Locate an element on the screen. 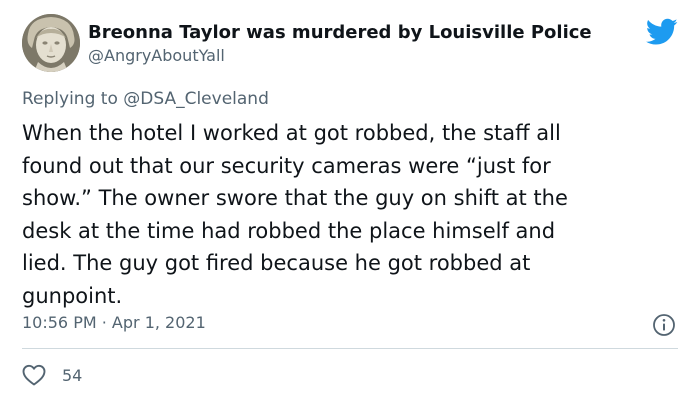 The width and height of the screenshot is (700, 402). reply-mention-link: @DSA_Cleveland is located at coordinates (196, 99).